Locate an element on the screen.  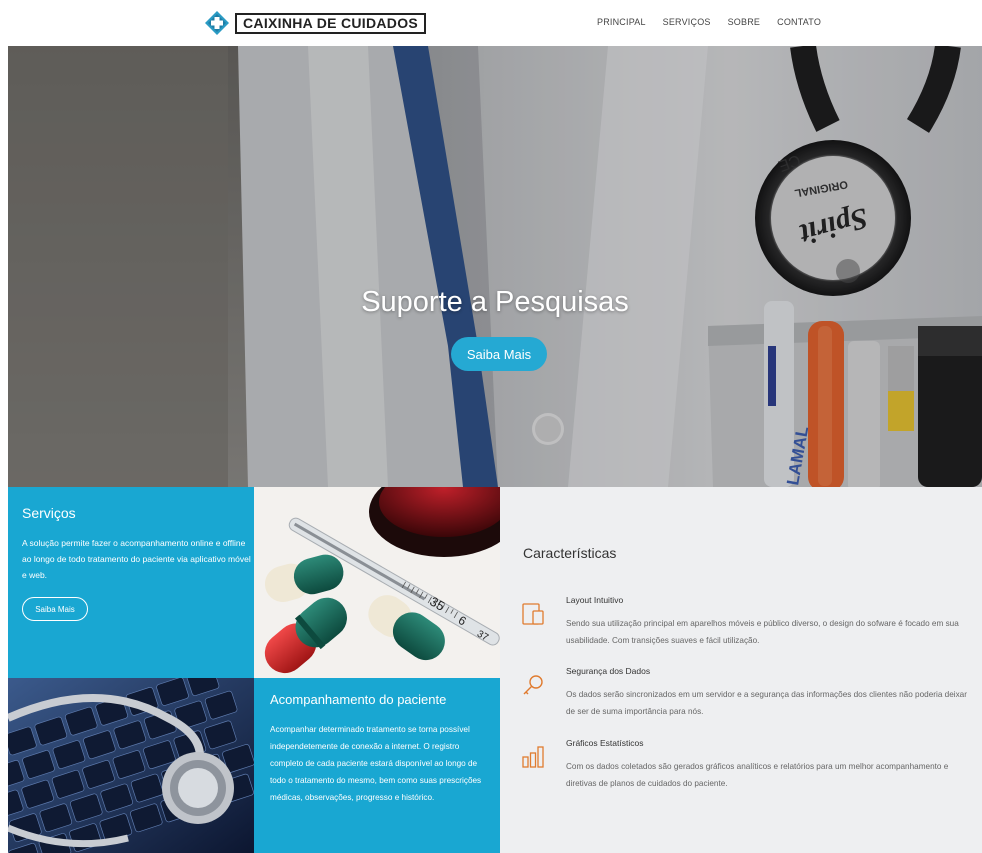
pills-illustration: 35 6 37 is located at coordinates (377, 582).